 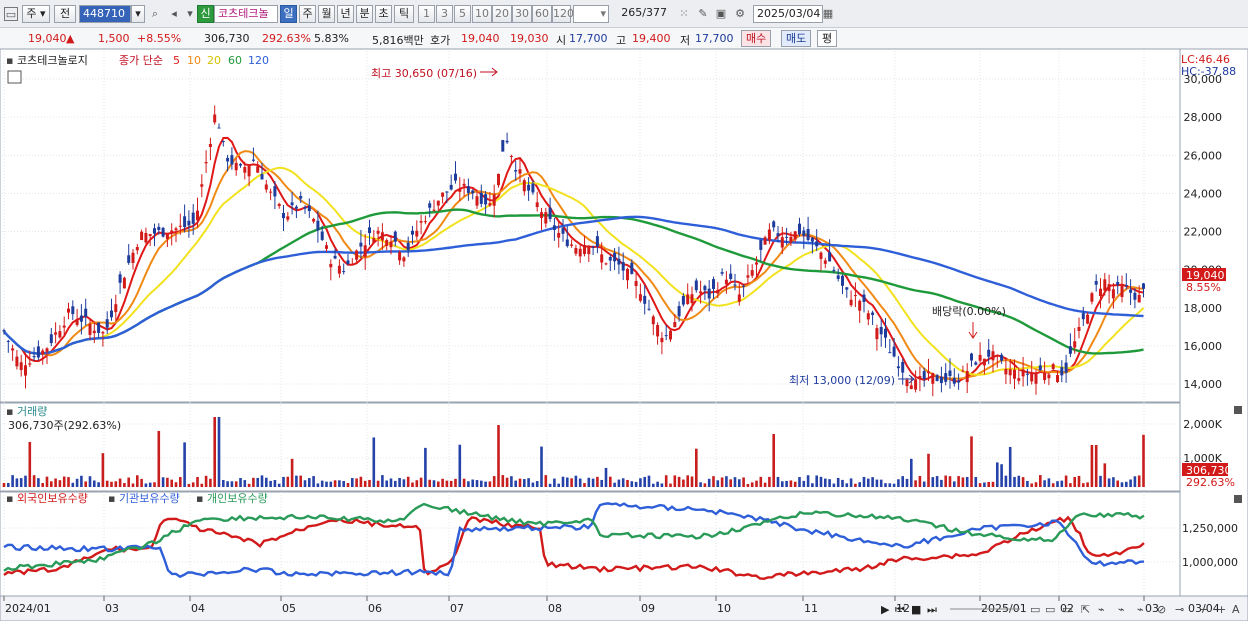 What do you see at coordinates (326, 14) in the screenshot?
I see `period-month: 월` at bounding box center [326, 14].